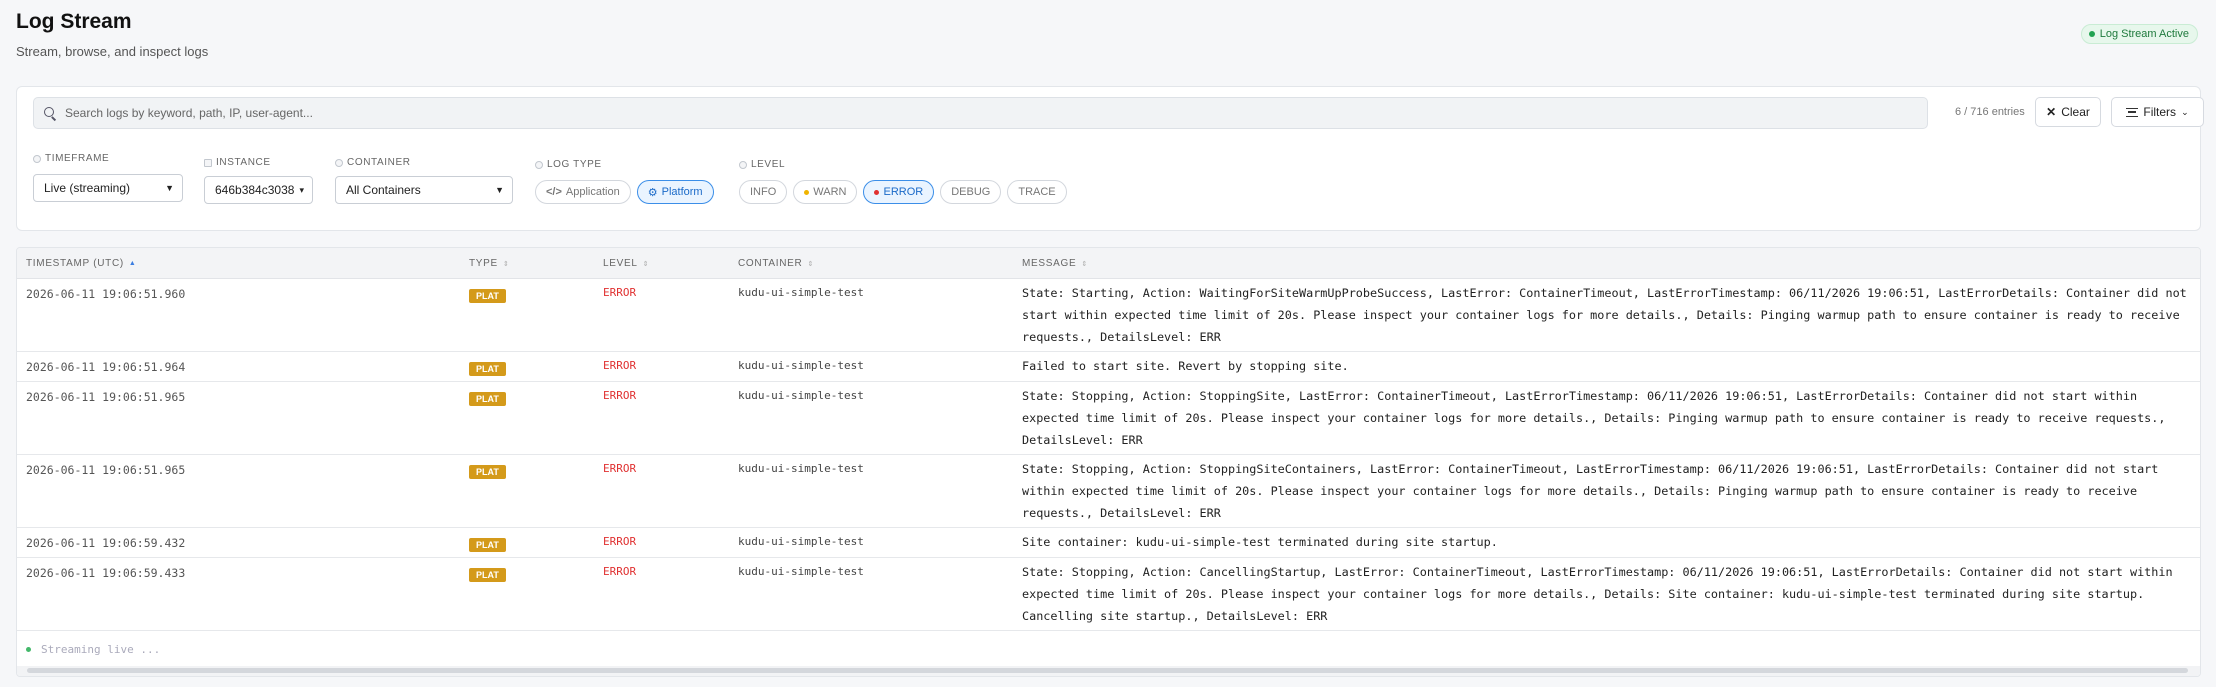  What do you see at coordinates (87, 188) in the screenshot?
I see `timeframe-value: Live (streaming)` at bounding box center [87, 188].